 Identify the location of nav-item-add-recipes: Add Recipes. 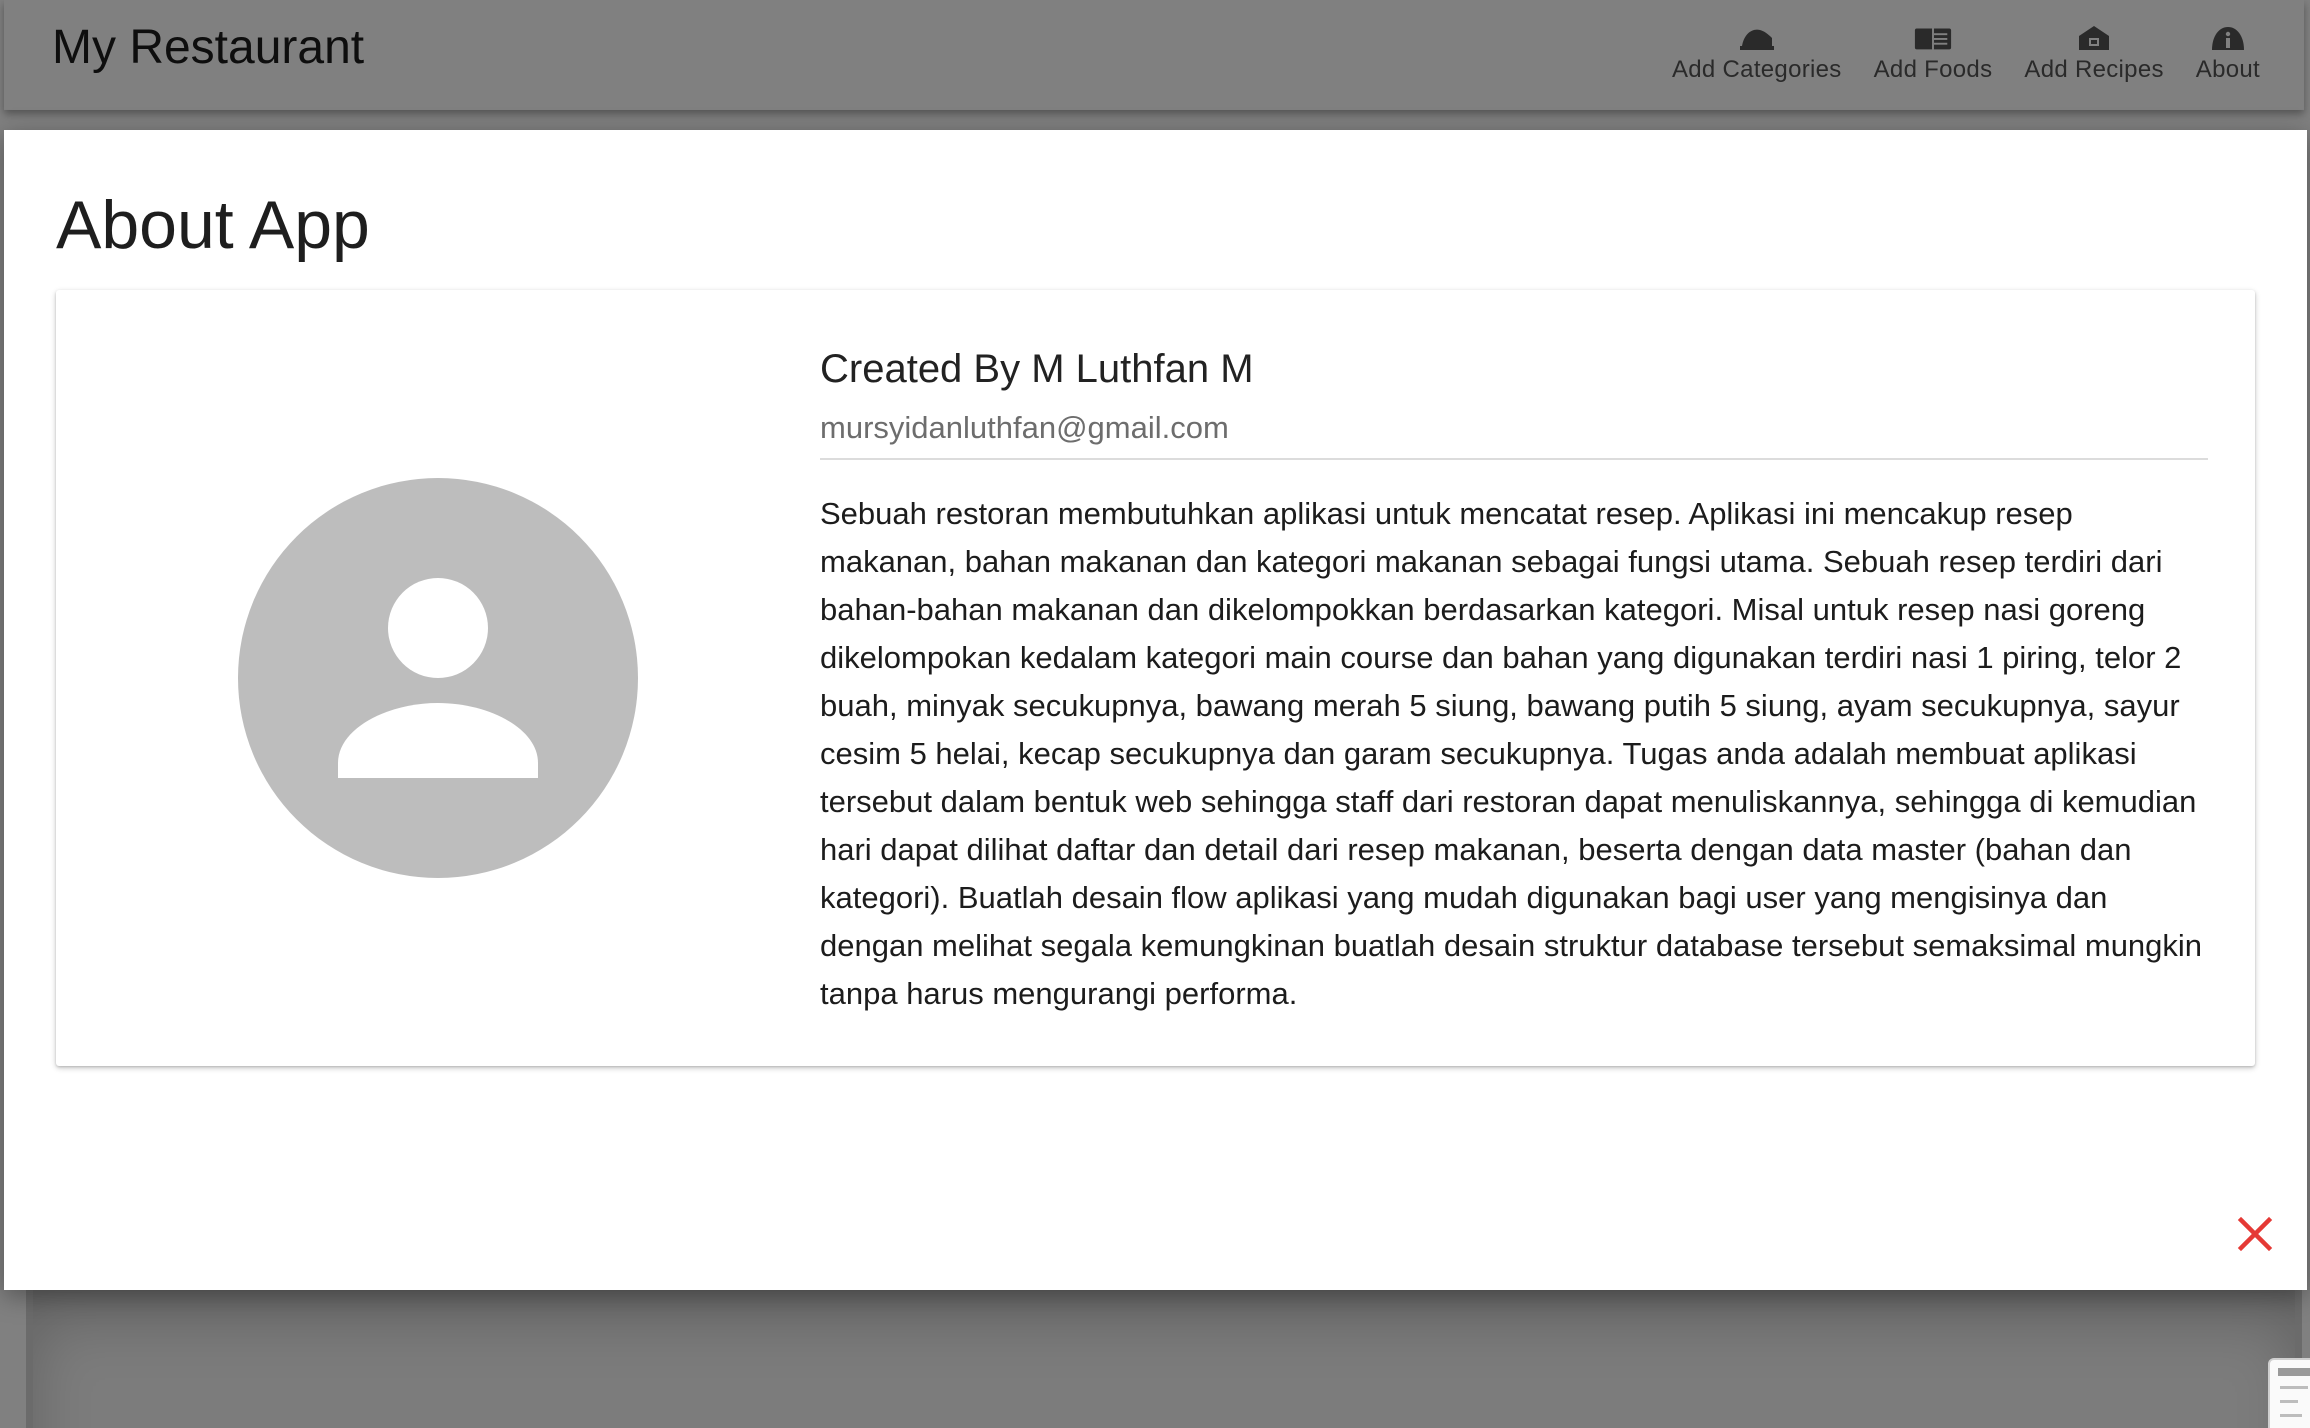
(2093, 53).